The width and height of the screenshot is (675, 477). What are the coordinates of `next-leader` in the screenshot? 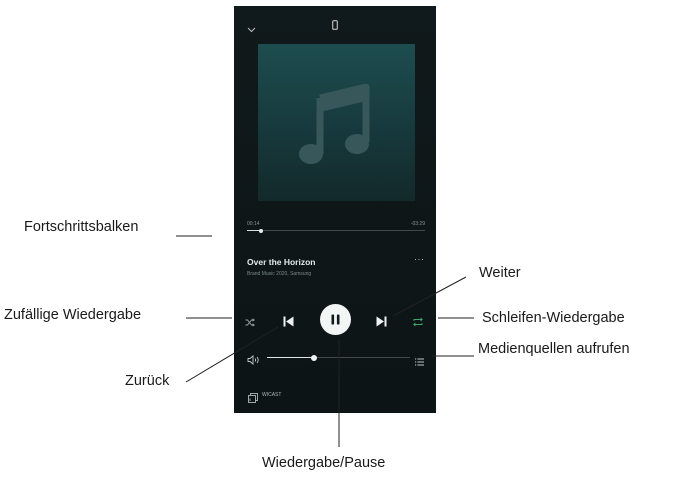 It's located at (429, 296).